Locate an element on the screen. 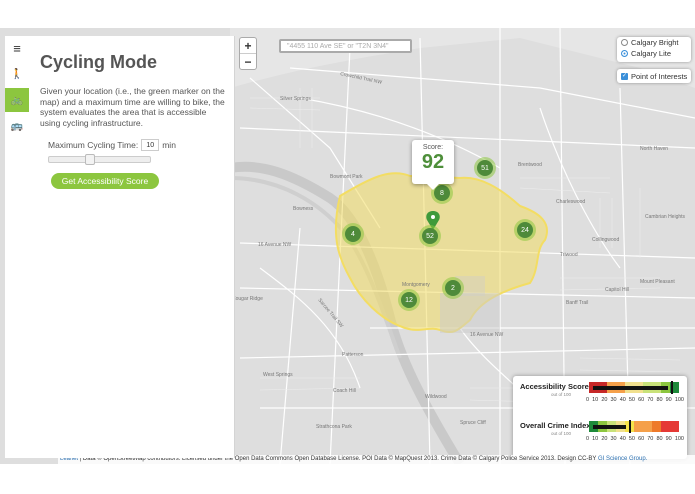 The image size is (695, 494). poi-cluster: 2 is located at coordinates (453, 288).